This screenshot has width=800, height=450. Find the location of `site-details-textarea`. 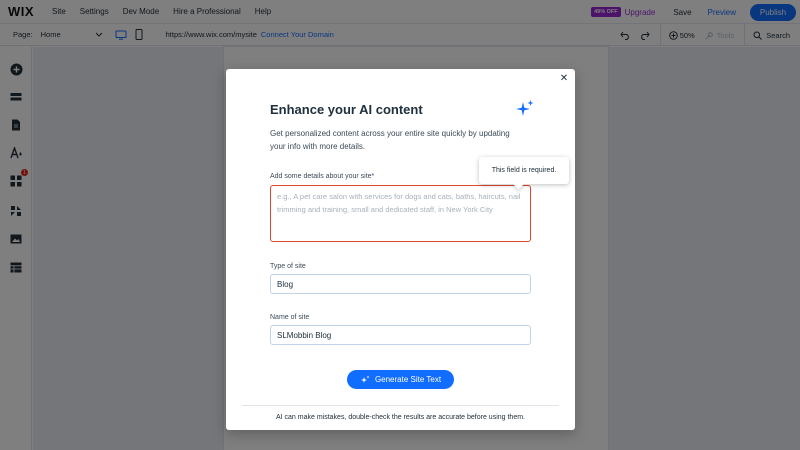

site-details-textarea is located at coordinates (400, 213).